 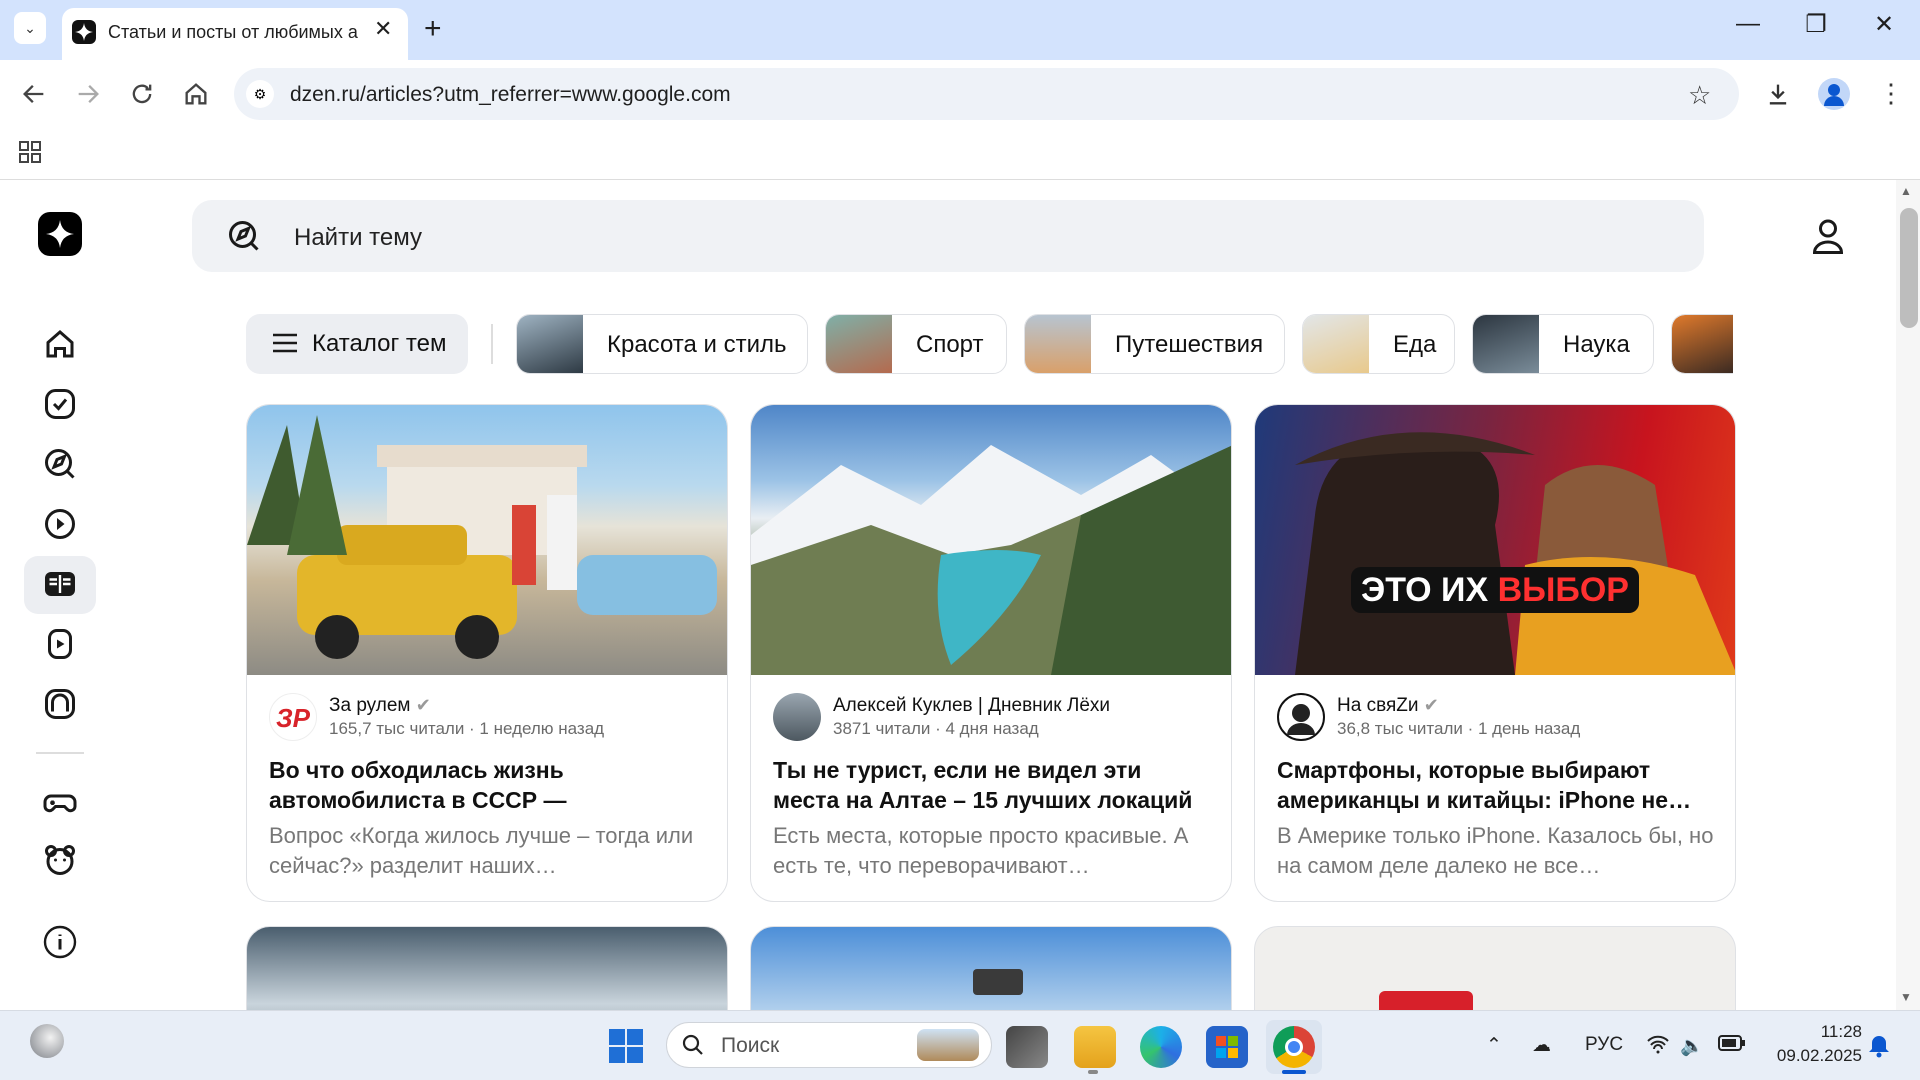 I want to click on games-icon, so click(x=60, y=804).